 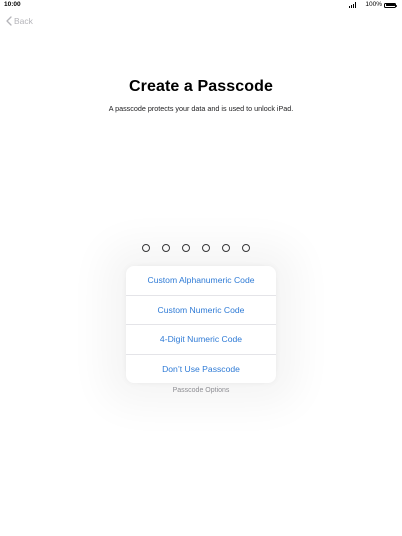 I want to click on status-time: 10:00, so click(x=12, y=4).